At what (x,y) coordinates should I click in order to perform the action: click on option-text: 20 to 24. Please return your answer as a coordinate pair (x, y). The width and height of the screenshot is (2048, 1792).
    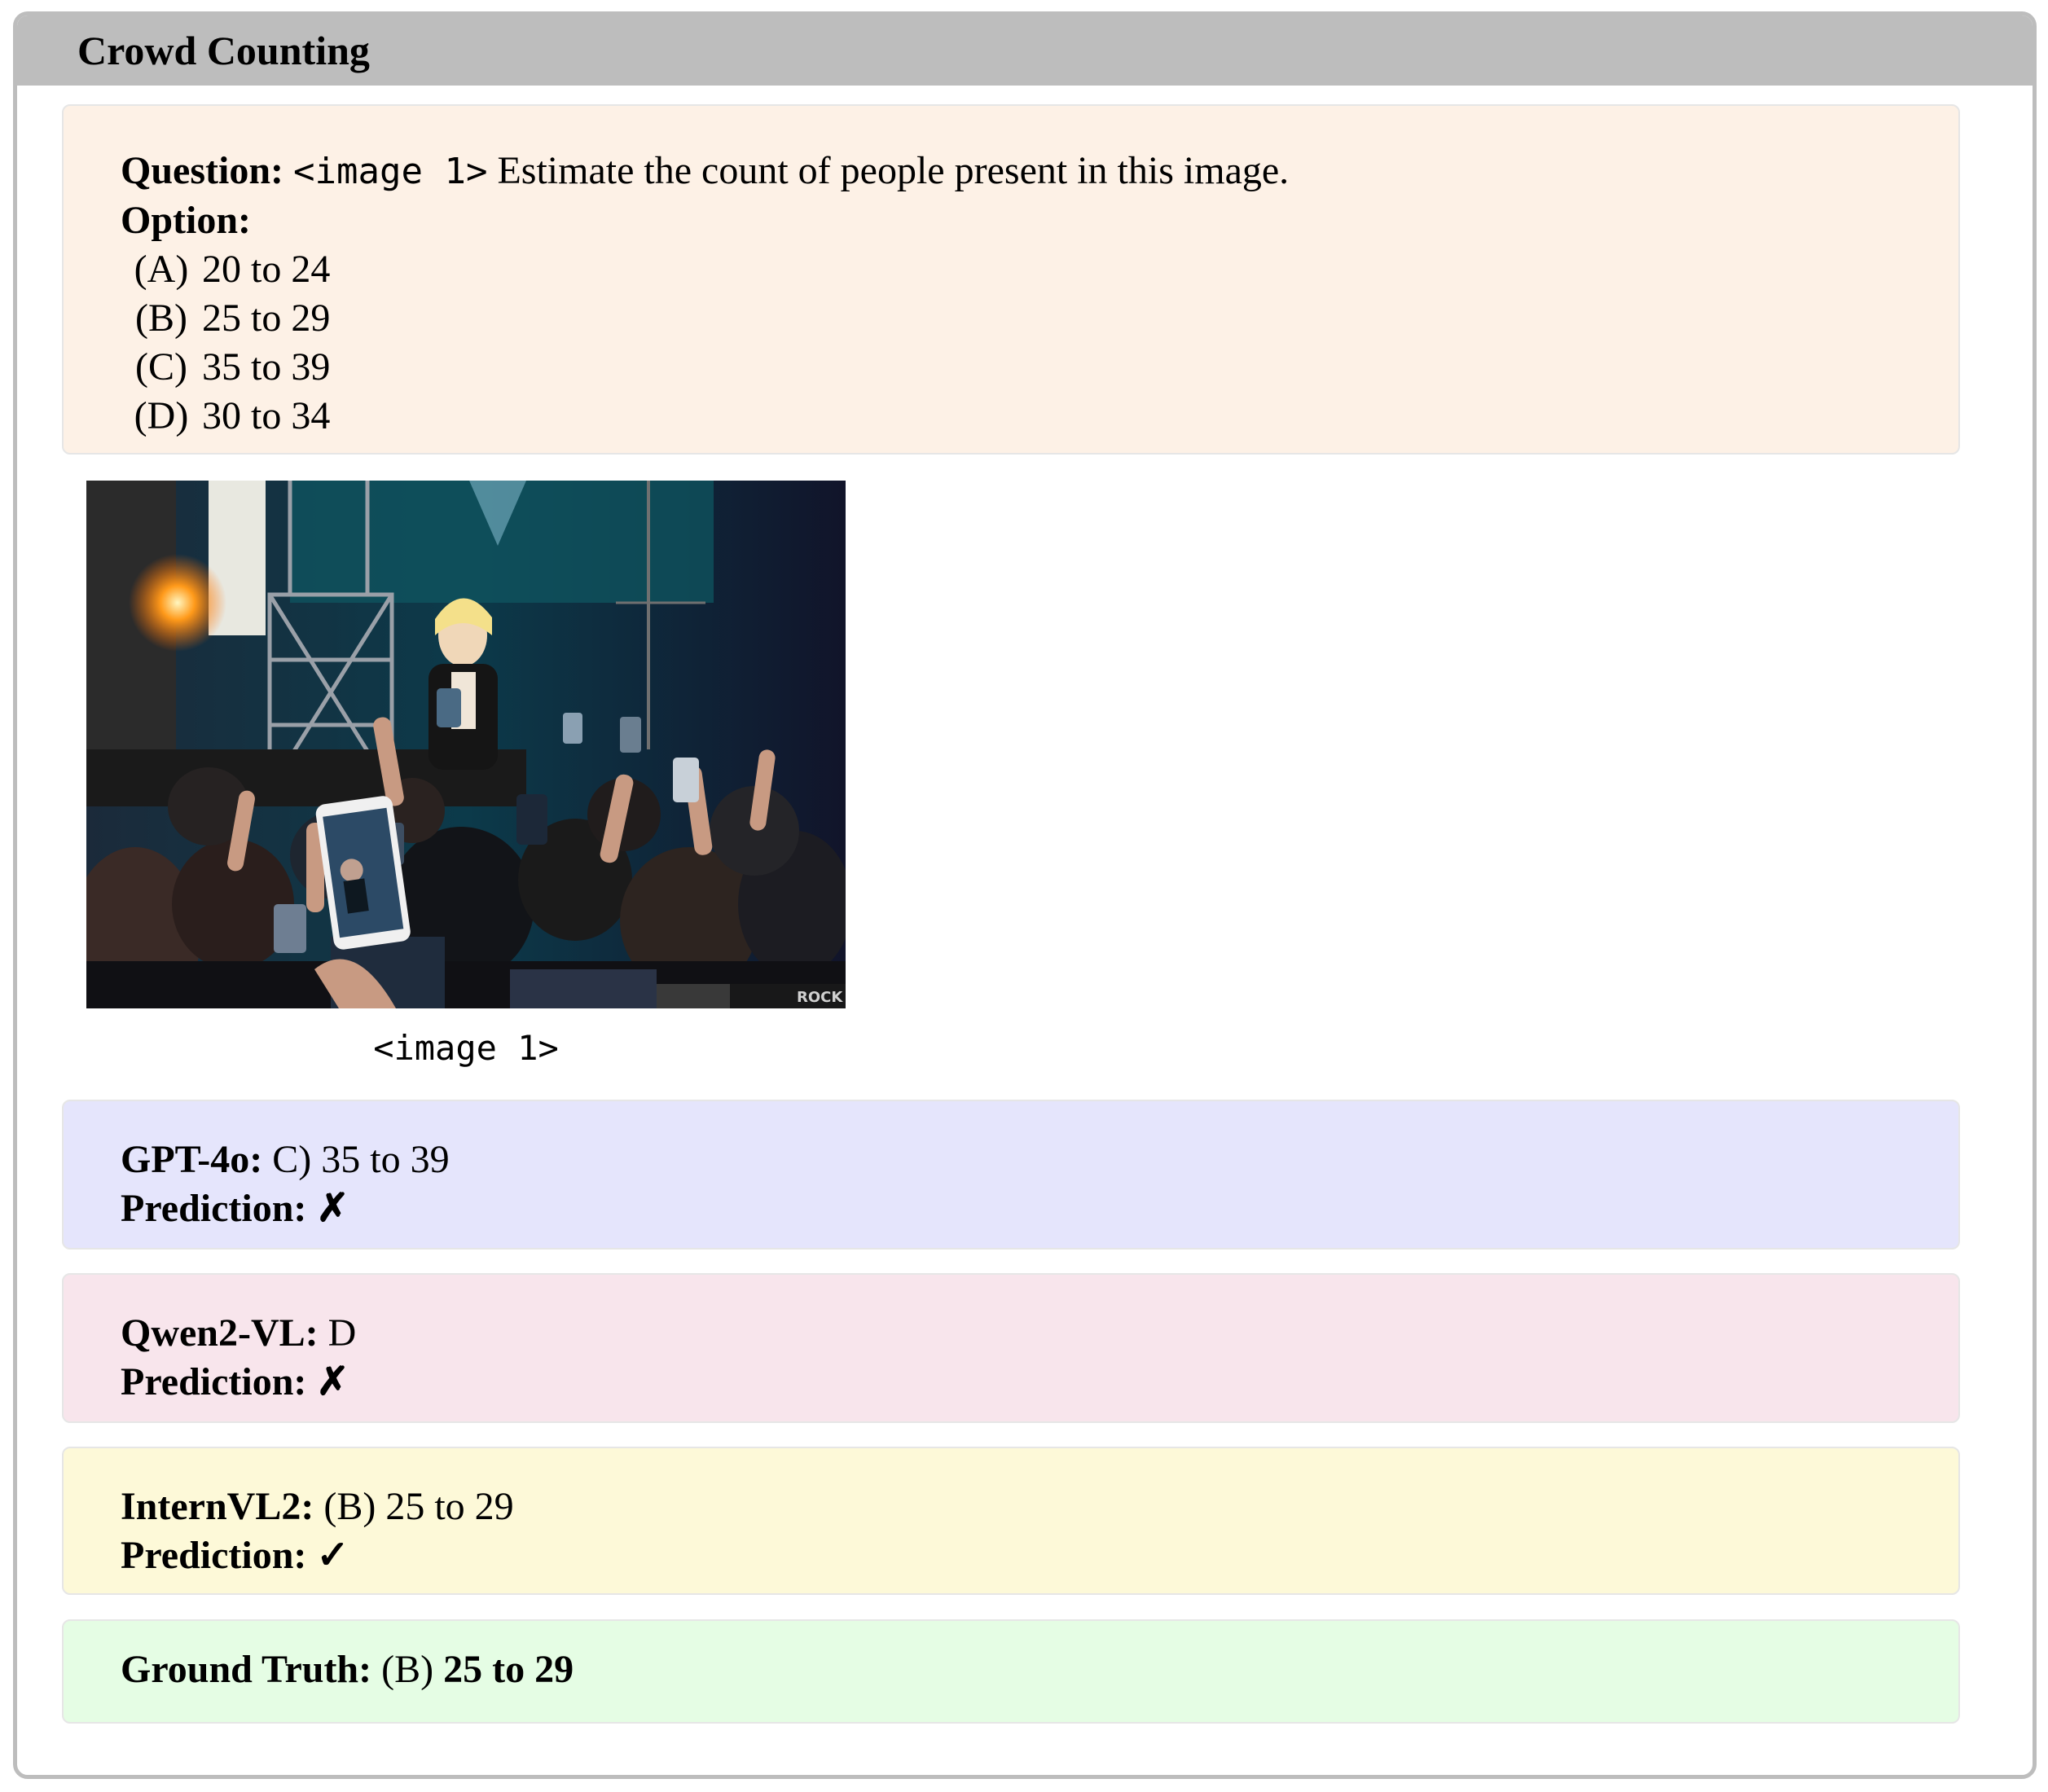
    Looking at the image, I should click on (266, 269).